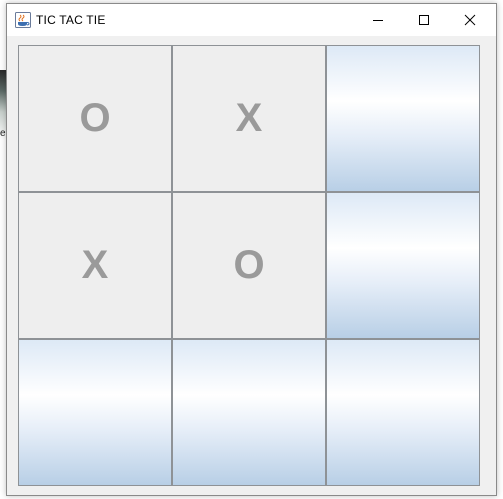 The image size is (503, 499). What do you see at coordinates (249, 118) in the screenshot?
I see `board-cell-2: X` at bounding box center [249, 118].